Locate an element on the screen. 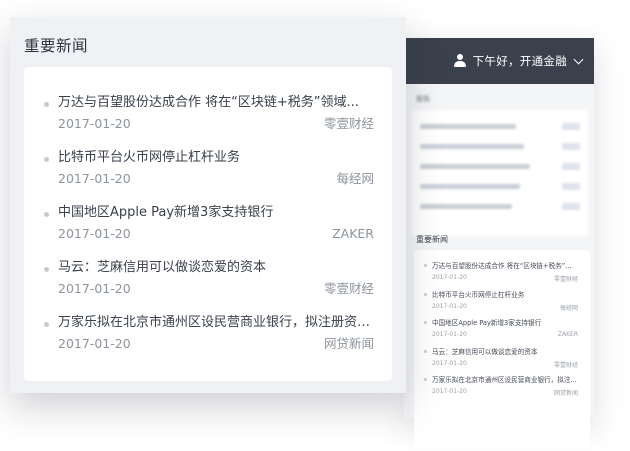 The image size is (630, 451). mini-news-item: 比特币平台火币网停止杠杆业务 2017-01-20 每经网 is located at coordinates (502, 303).